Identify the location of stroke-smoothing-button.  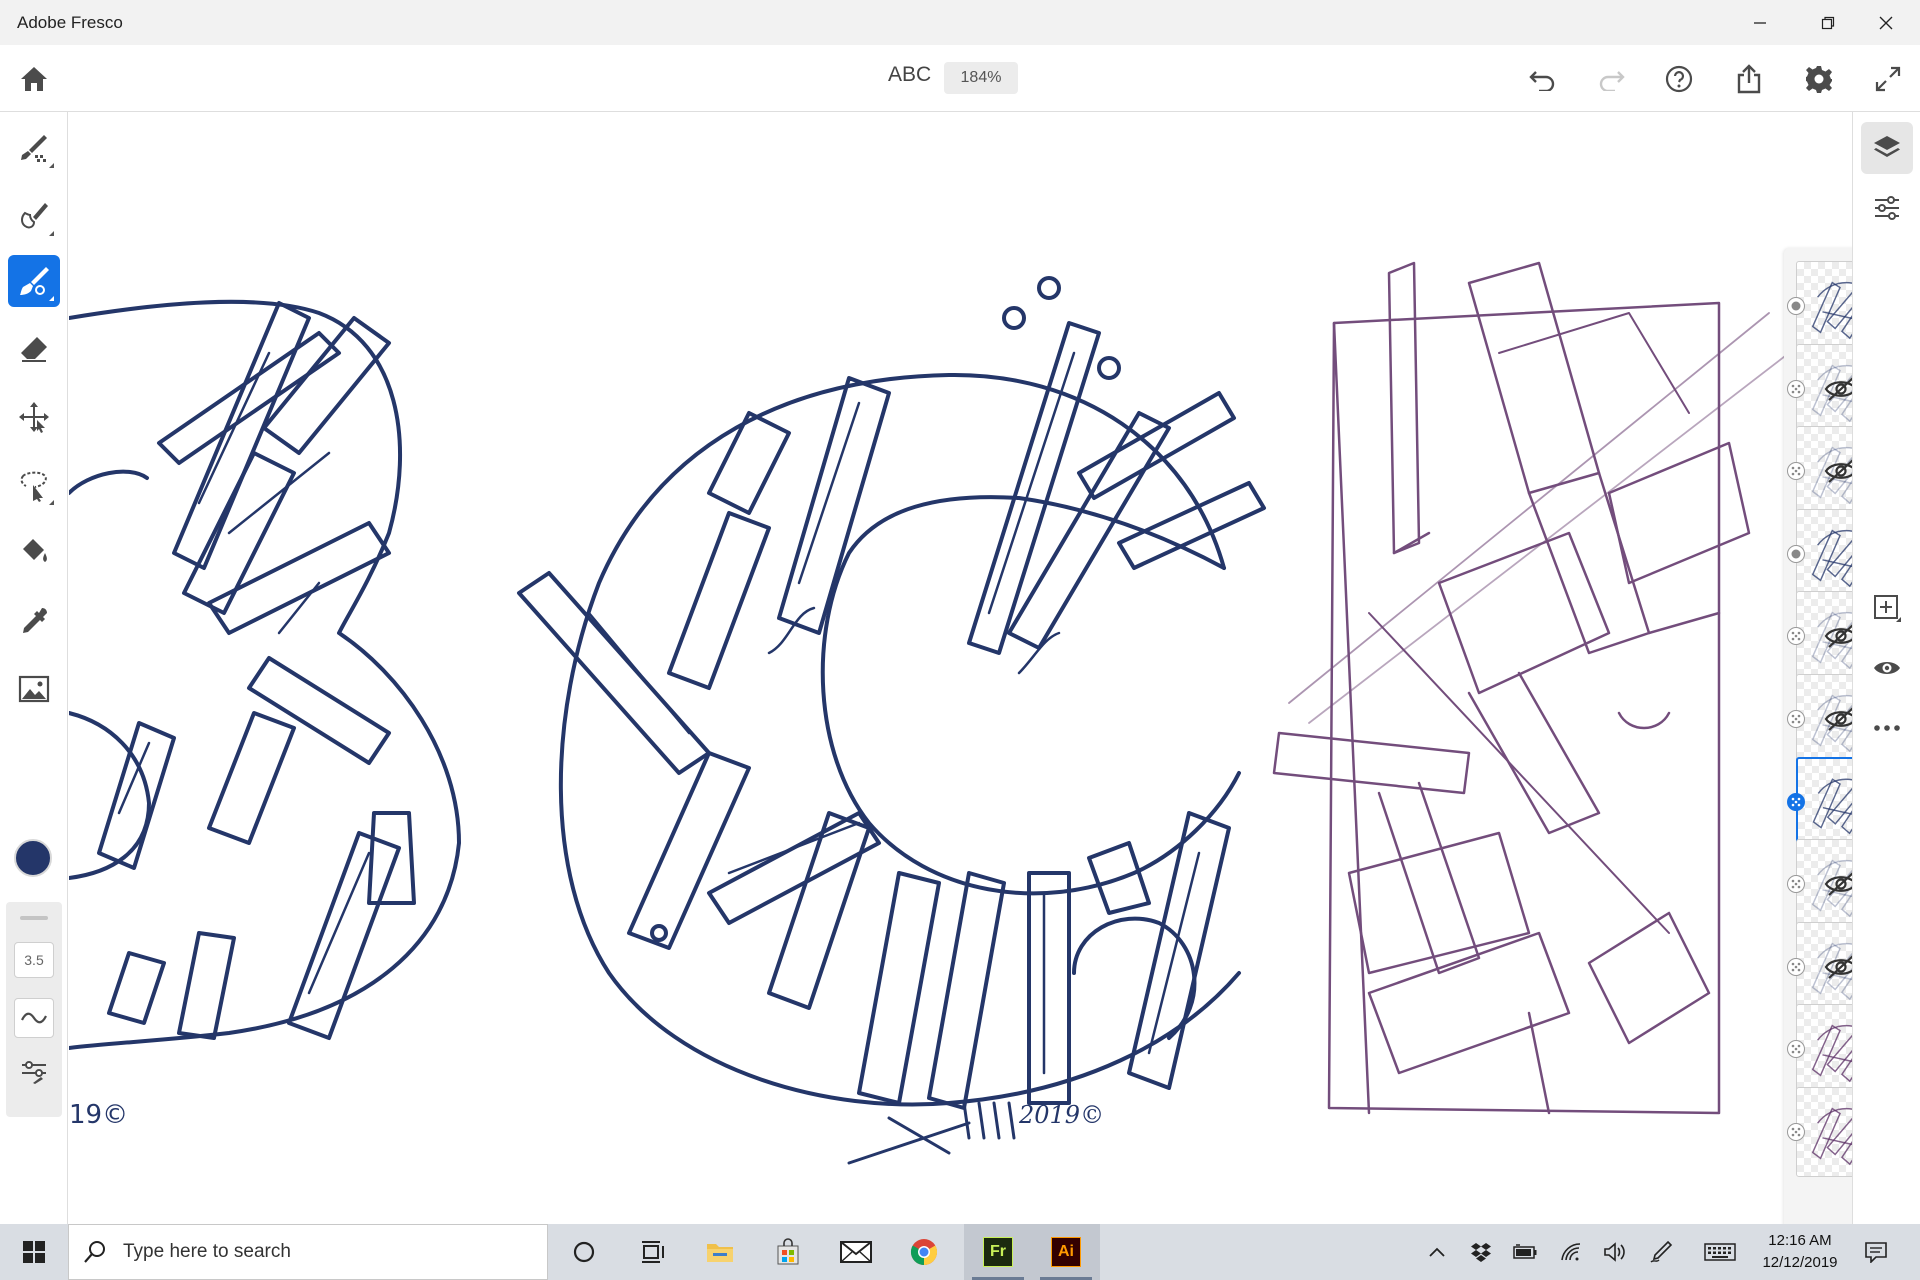
(34, 1018).